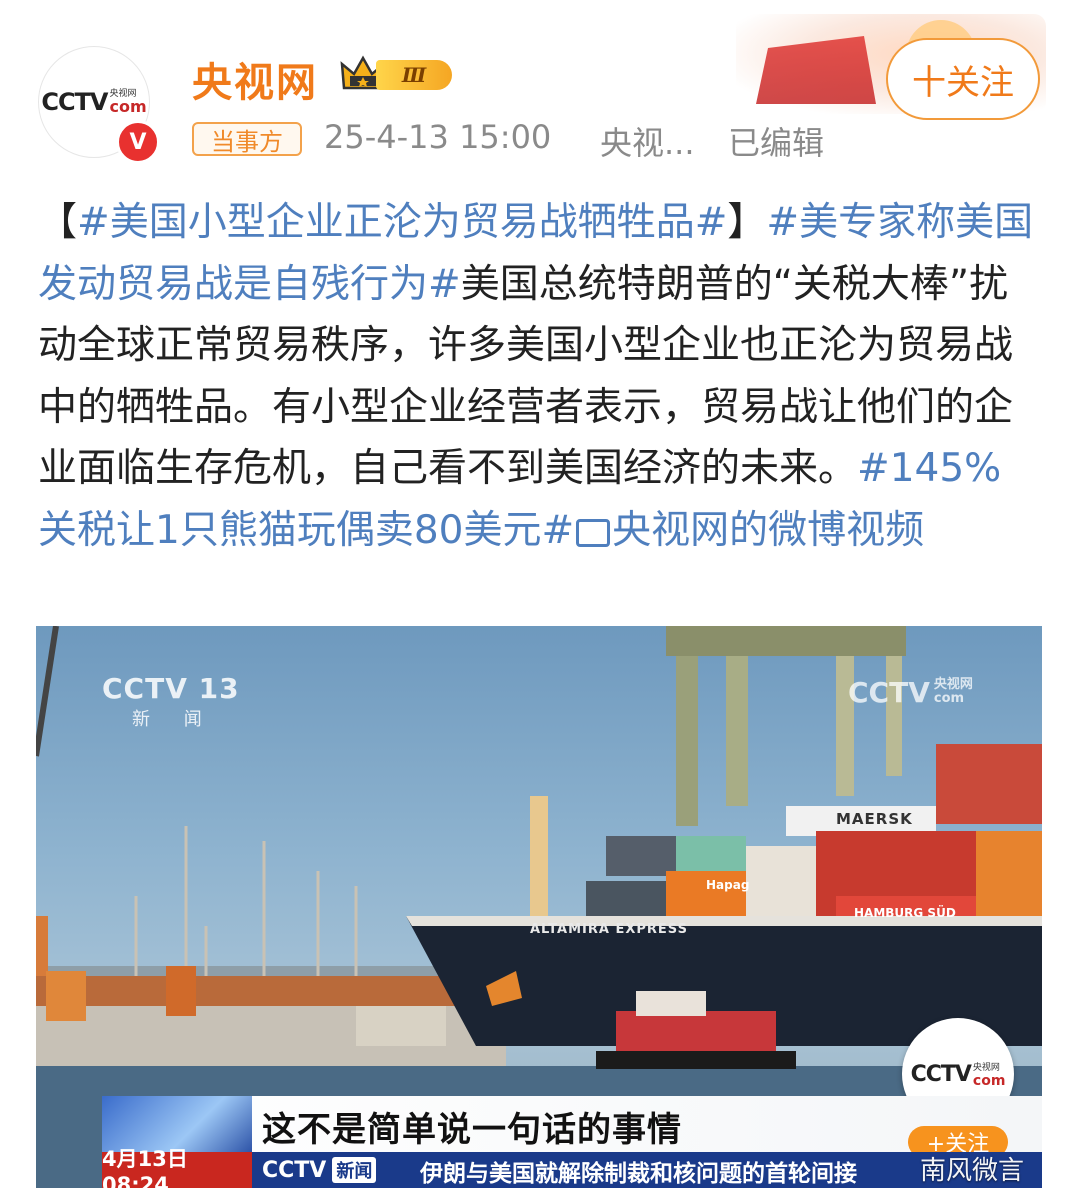 The height and width of the screenshot is (1188, 1076). What do you see at coordinates (963, 79) in the screenshot?
I see `follow-button: 十关注` at bounding box center [963, 79].